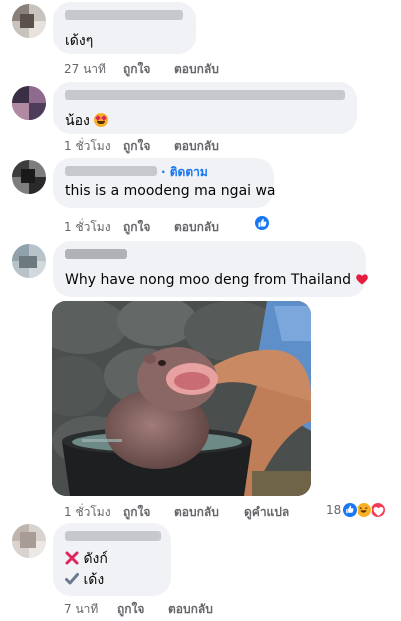  What do you see at coordinates (101, 120) in the screenshot?
I see `star-struck-emoji-icon` at bounding box center [101, 120].